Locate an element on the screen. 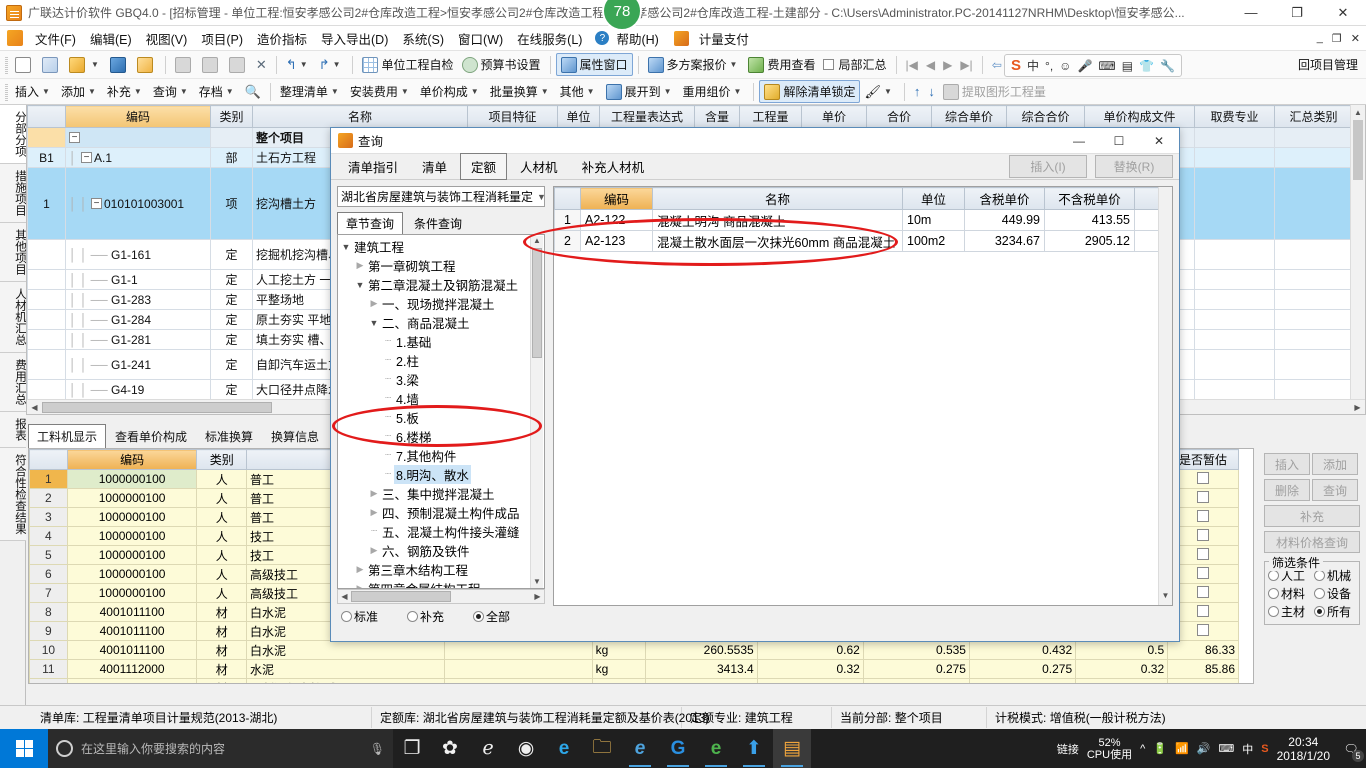 The image size is (1366, 768). col-code: 编码 is located at coordinates (138, 116).